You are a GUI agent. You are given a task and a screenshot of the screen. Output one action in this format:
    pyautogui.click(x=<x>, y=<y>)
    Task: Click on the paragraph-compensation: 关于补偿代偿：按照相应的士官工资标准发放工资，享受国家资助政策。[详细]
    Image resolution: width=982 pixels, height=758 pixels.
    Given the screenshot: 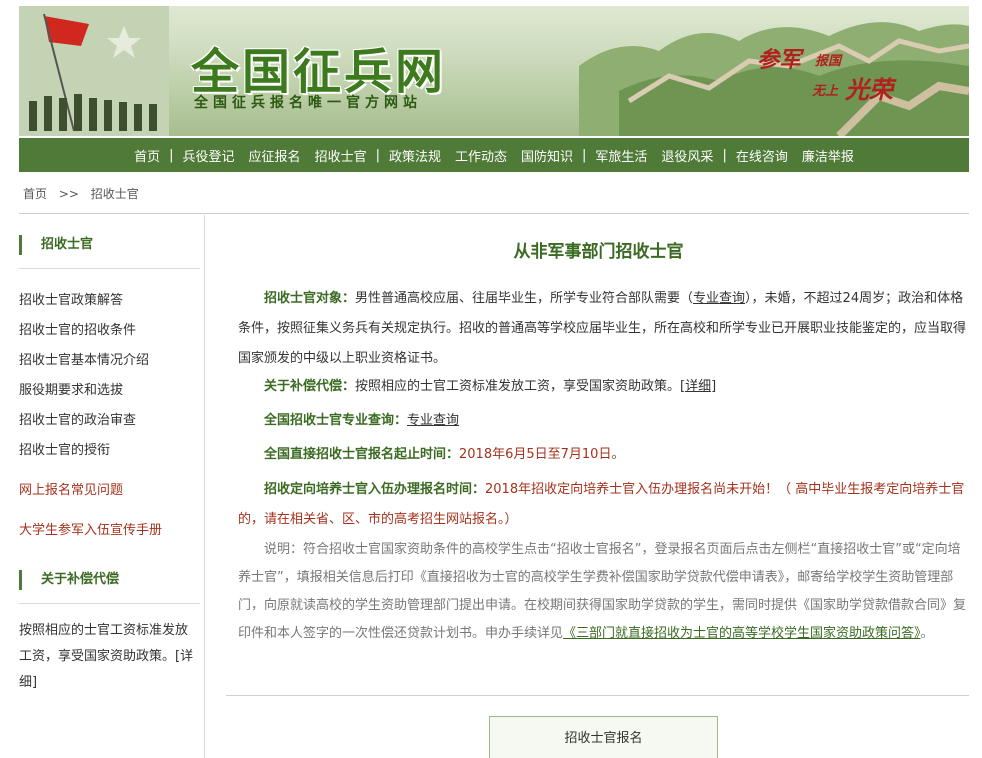 What is the action you would take?
    pyautogui.click(x=602, y=387)
    